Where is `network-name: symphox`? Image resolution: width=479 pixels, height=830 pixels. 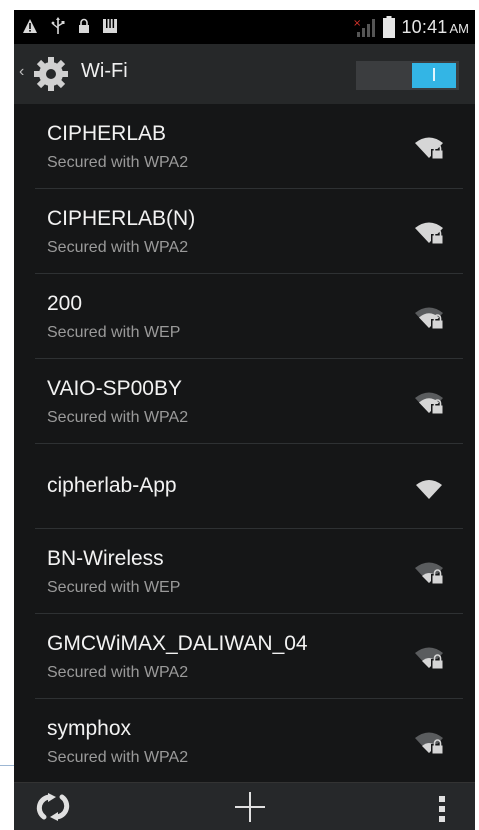 network-name: symphox is located at coordinates (89, 728).